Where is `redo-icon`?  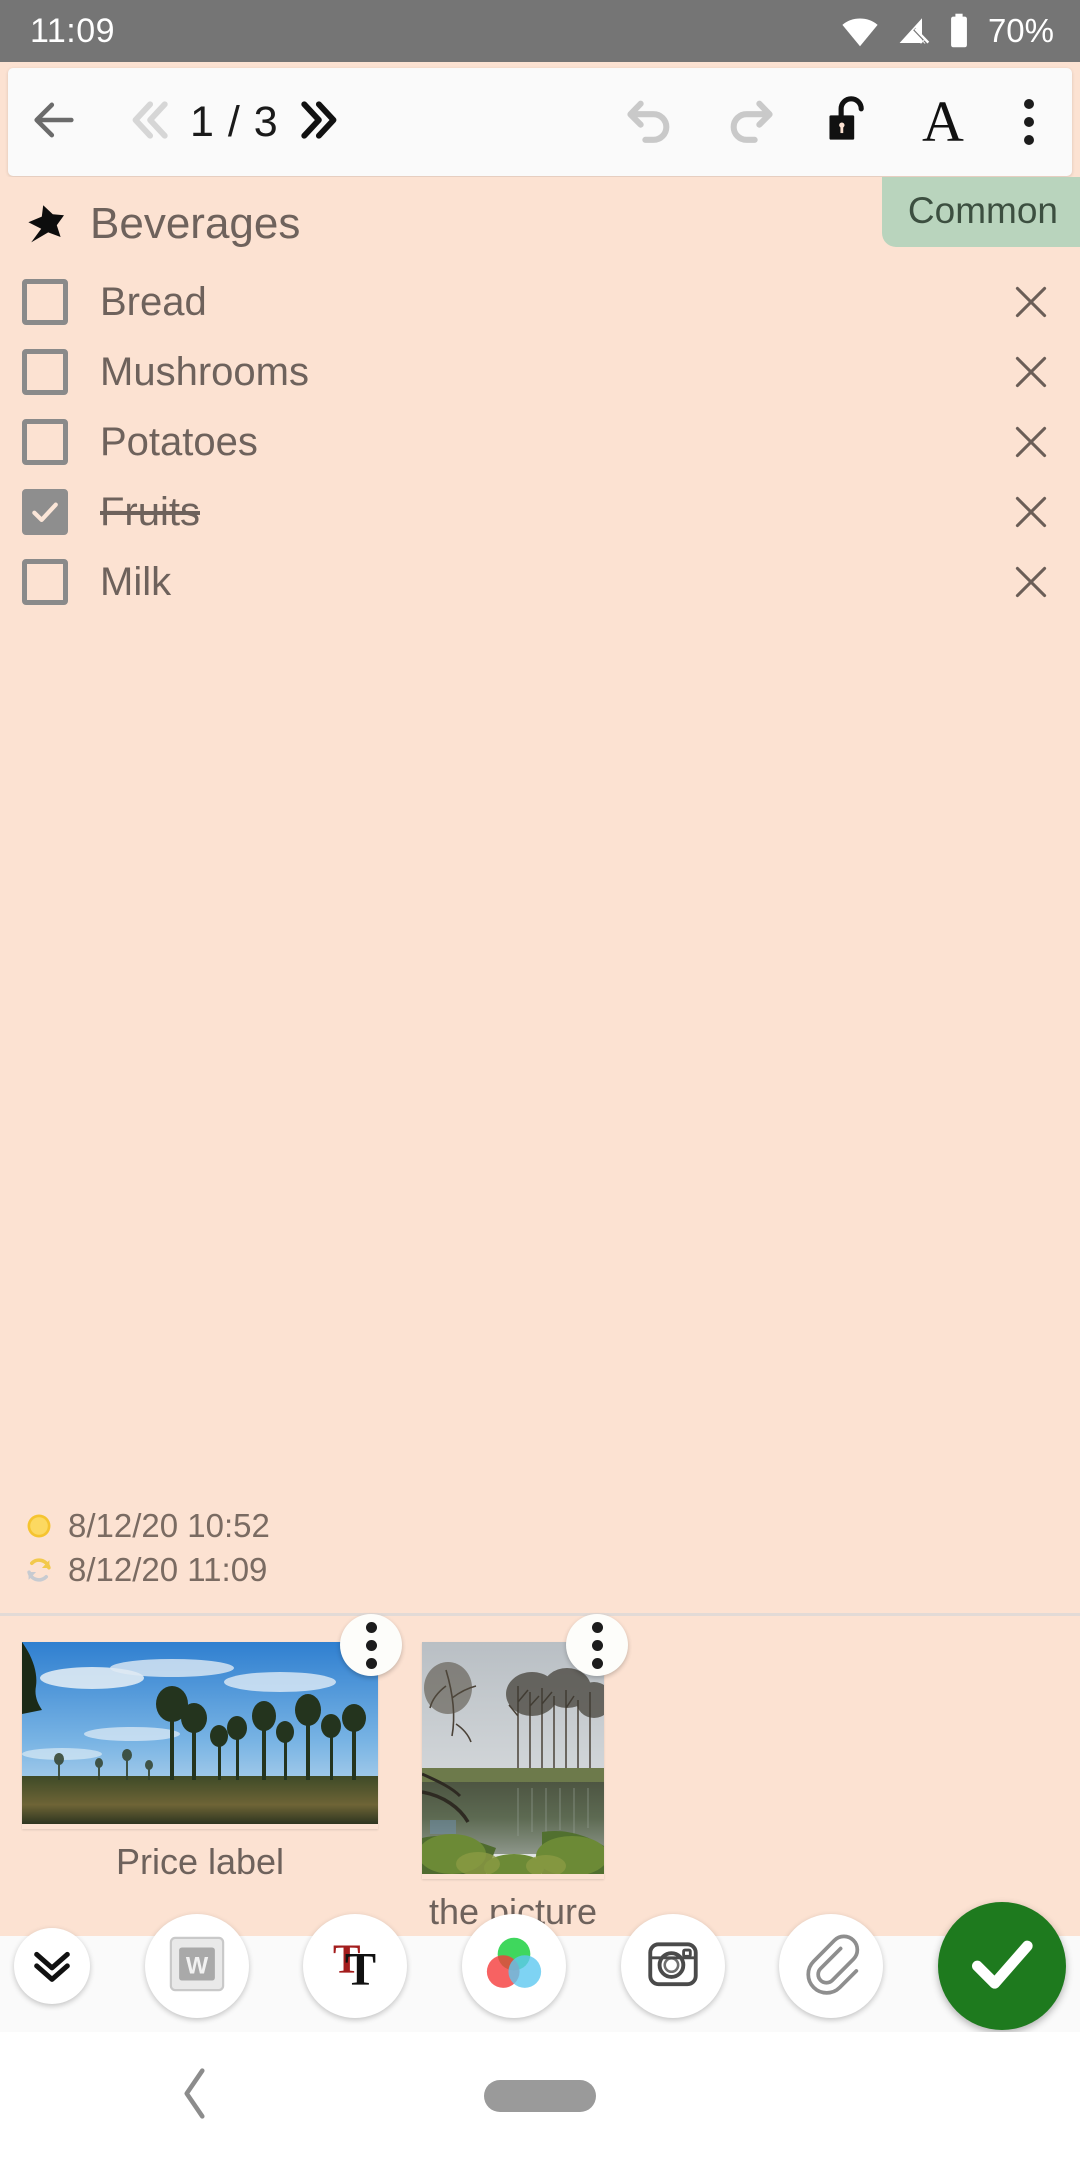
redo-icon is located at coordinates (750, 122).